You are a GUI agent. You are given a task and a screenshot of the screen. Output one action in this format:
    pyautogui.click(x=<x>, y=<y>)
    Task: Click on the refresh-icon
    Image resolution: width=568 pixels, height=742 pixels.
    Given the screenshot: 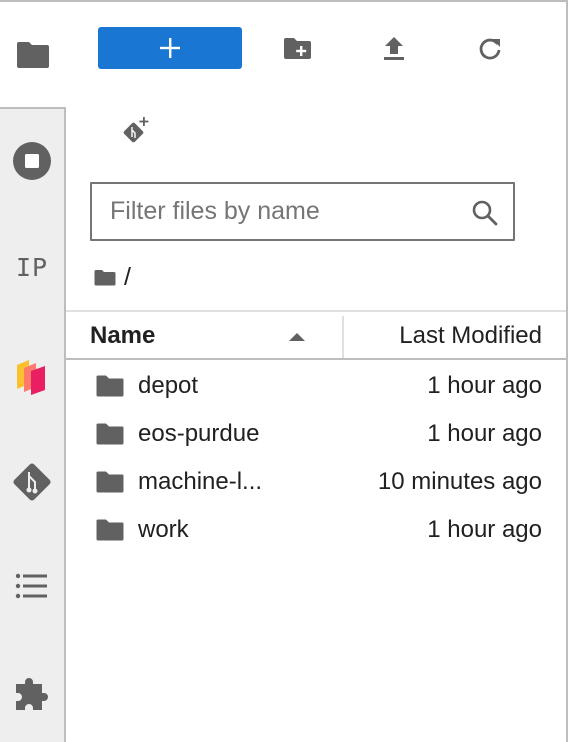 What is the action you would take?
    pyautogui.click(x=490, y=49)
    